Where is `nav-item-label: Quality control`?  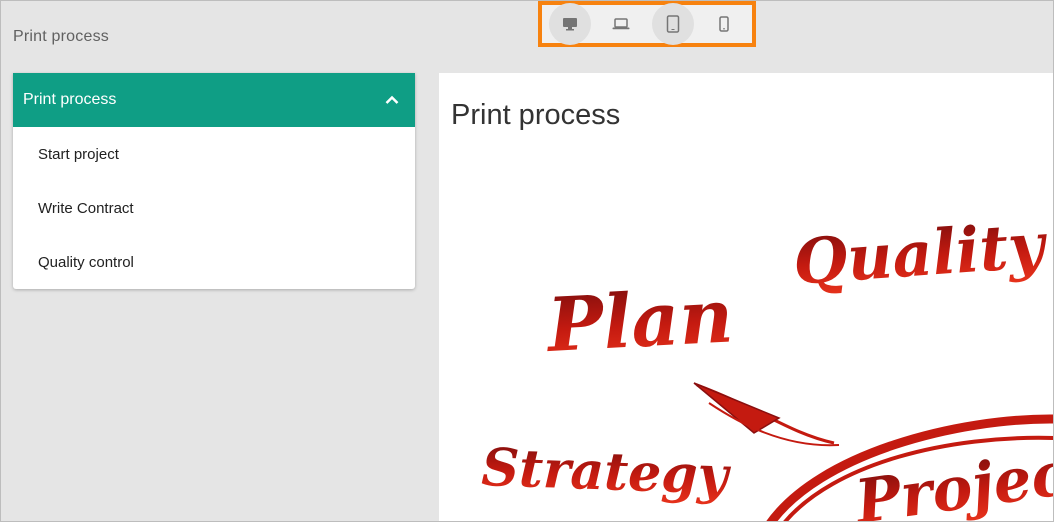 nav-item-label: Quality control is located at coordinates (86, 262).